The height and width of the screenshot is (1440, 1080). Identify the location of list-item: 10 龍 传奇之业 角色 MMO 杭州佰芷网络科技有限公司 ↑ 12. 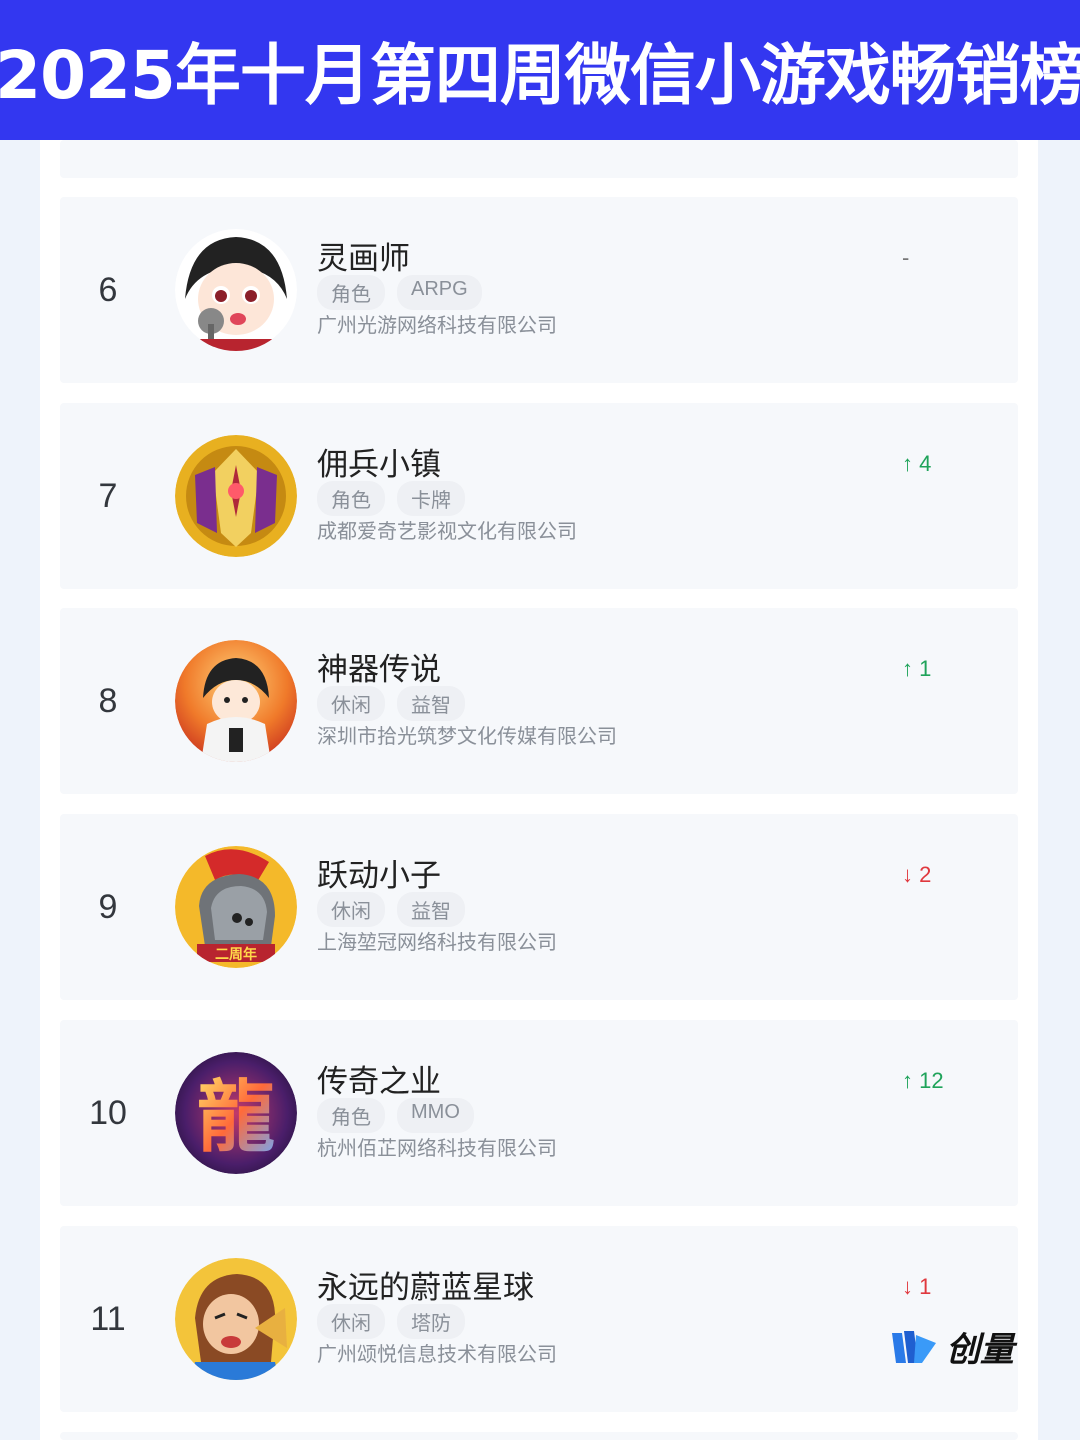
(539, 1113).